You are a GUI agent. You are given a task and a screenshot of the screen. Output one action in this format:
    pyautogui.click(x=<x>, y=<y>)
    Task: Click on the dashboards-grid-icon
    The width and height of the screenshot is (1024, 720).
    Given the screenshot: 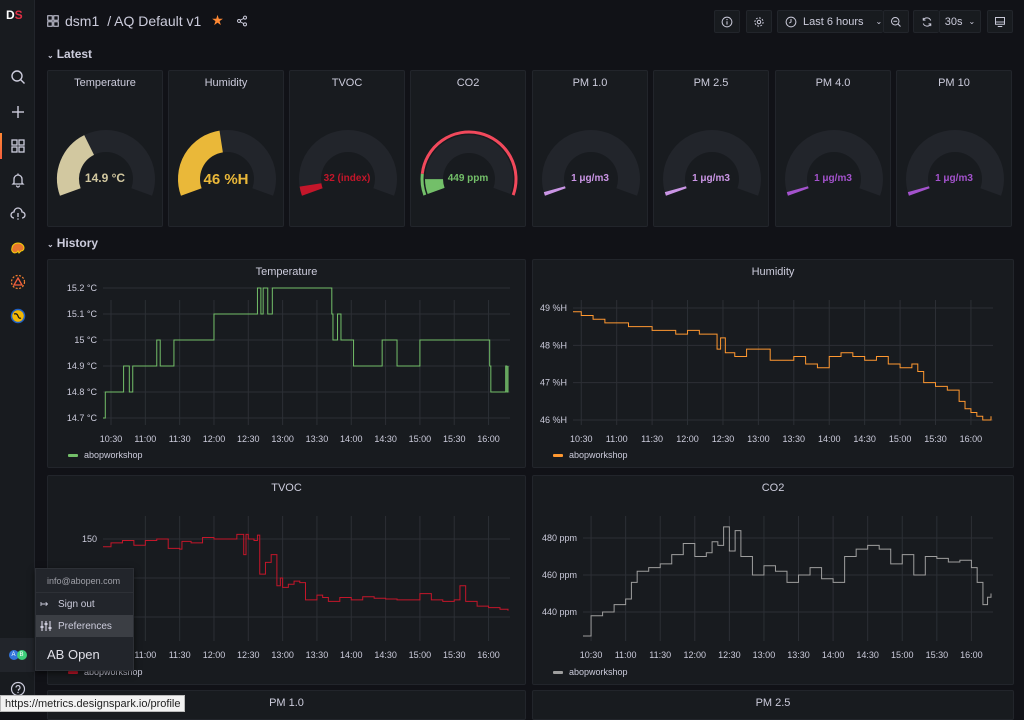 What is the action you would take?
    pyautogui.click(x=17, y=146)
    